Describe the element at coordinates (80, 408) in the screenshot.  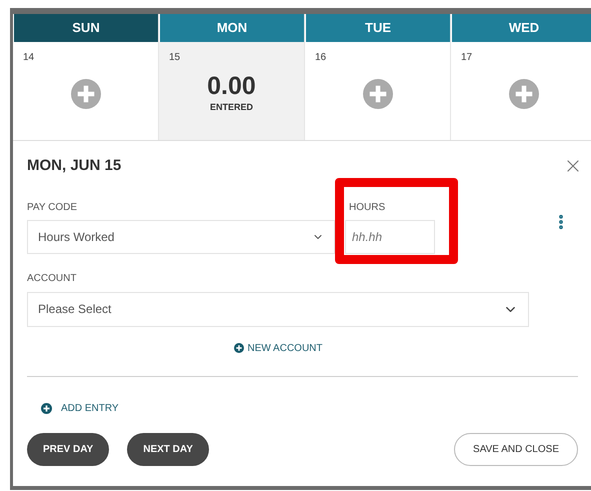
I see `add-entry-link: ADD ENTRY` at that location.